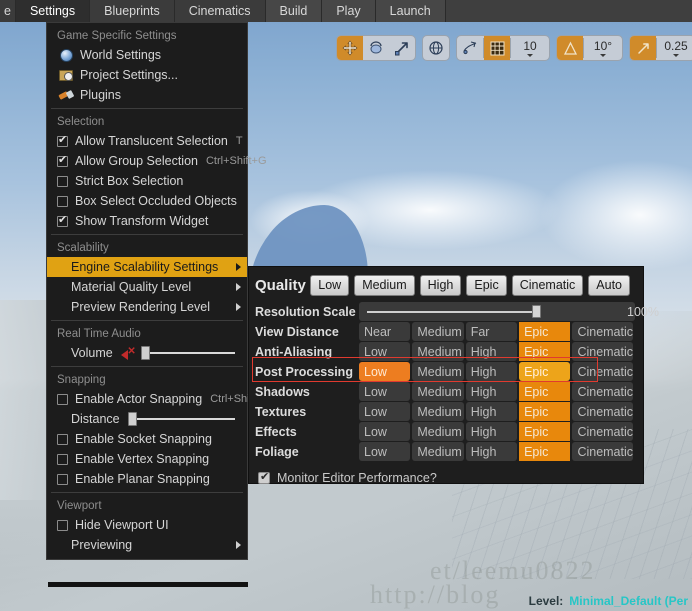  I want to click on menu-item-snap-distance: Distance, so click(147, 419).